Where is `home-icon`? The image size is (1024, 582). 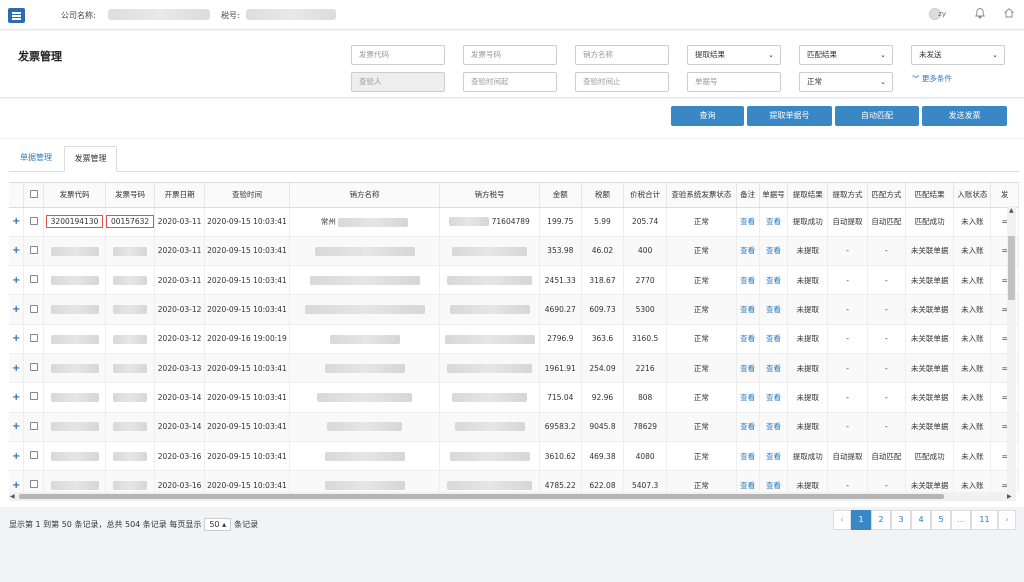 home-icon is located at coordinates (1009, 14).